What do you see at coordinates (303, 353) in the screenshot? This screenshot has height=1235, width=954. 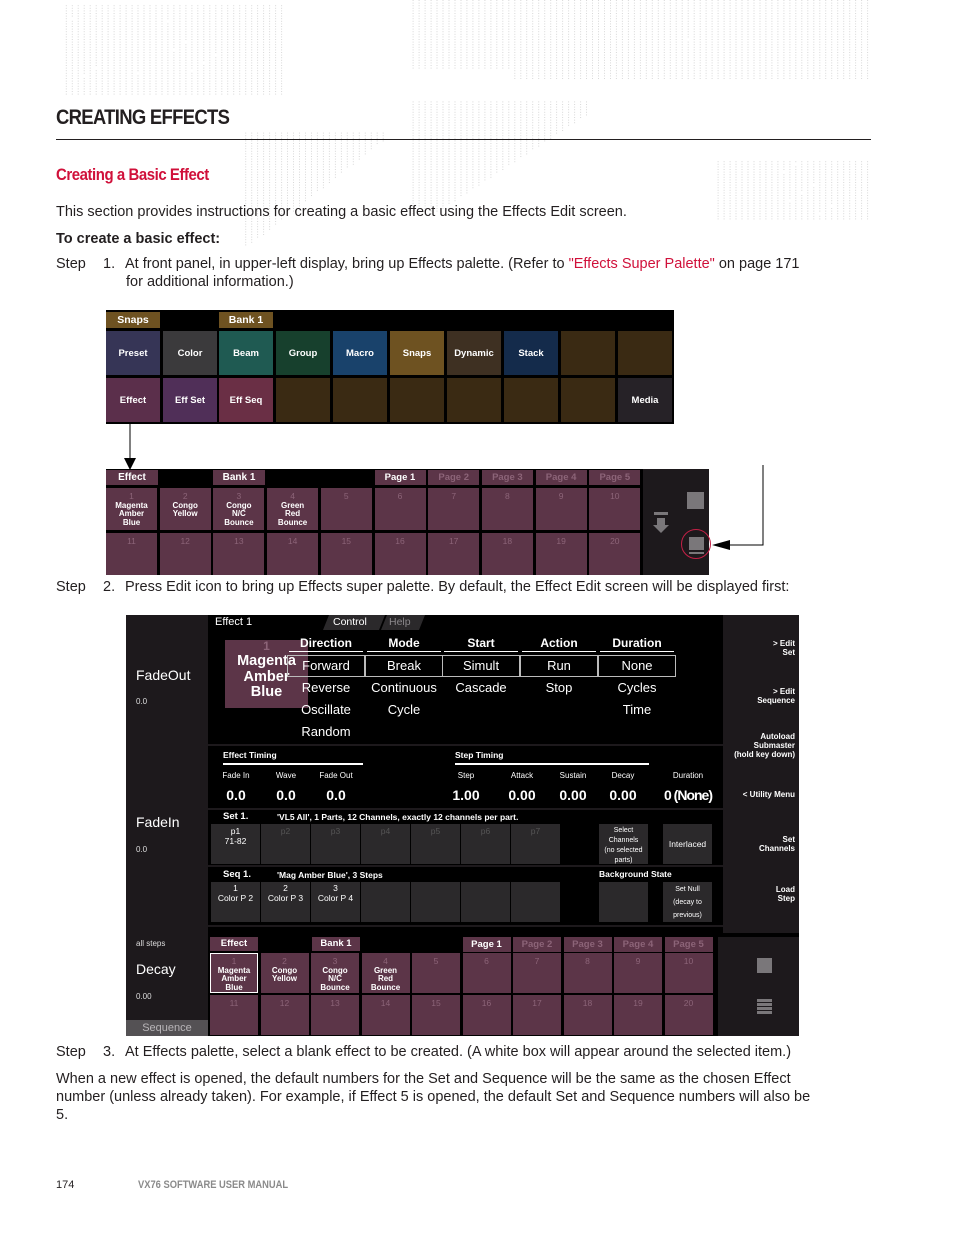 I see `palette-button-group: Group` at bounding box center [303, 353].